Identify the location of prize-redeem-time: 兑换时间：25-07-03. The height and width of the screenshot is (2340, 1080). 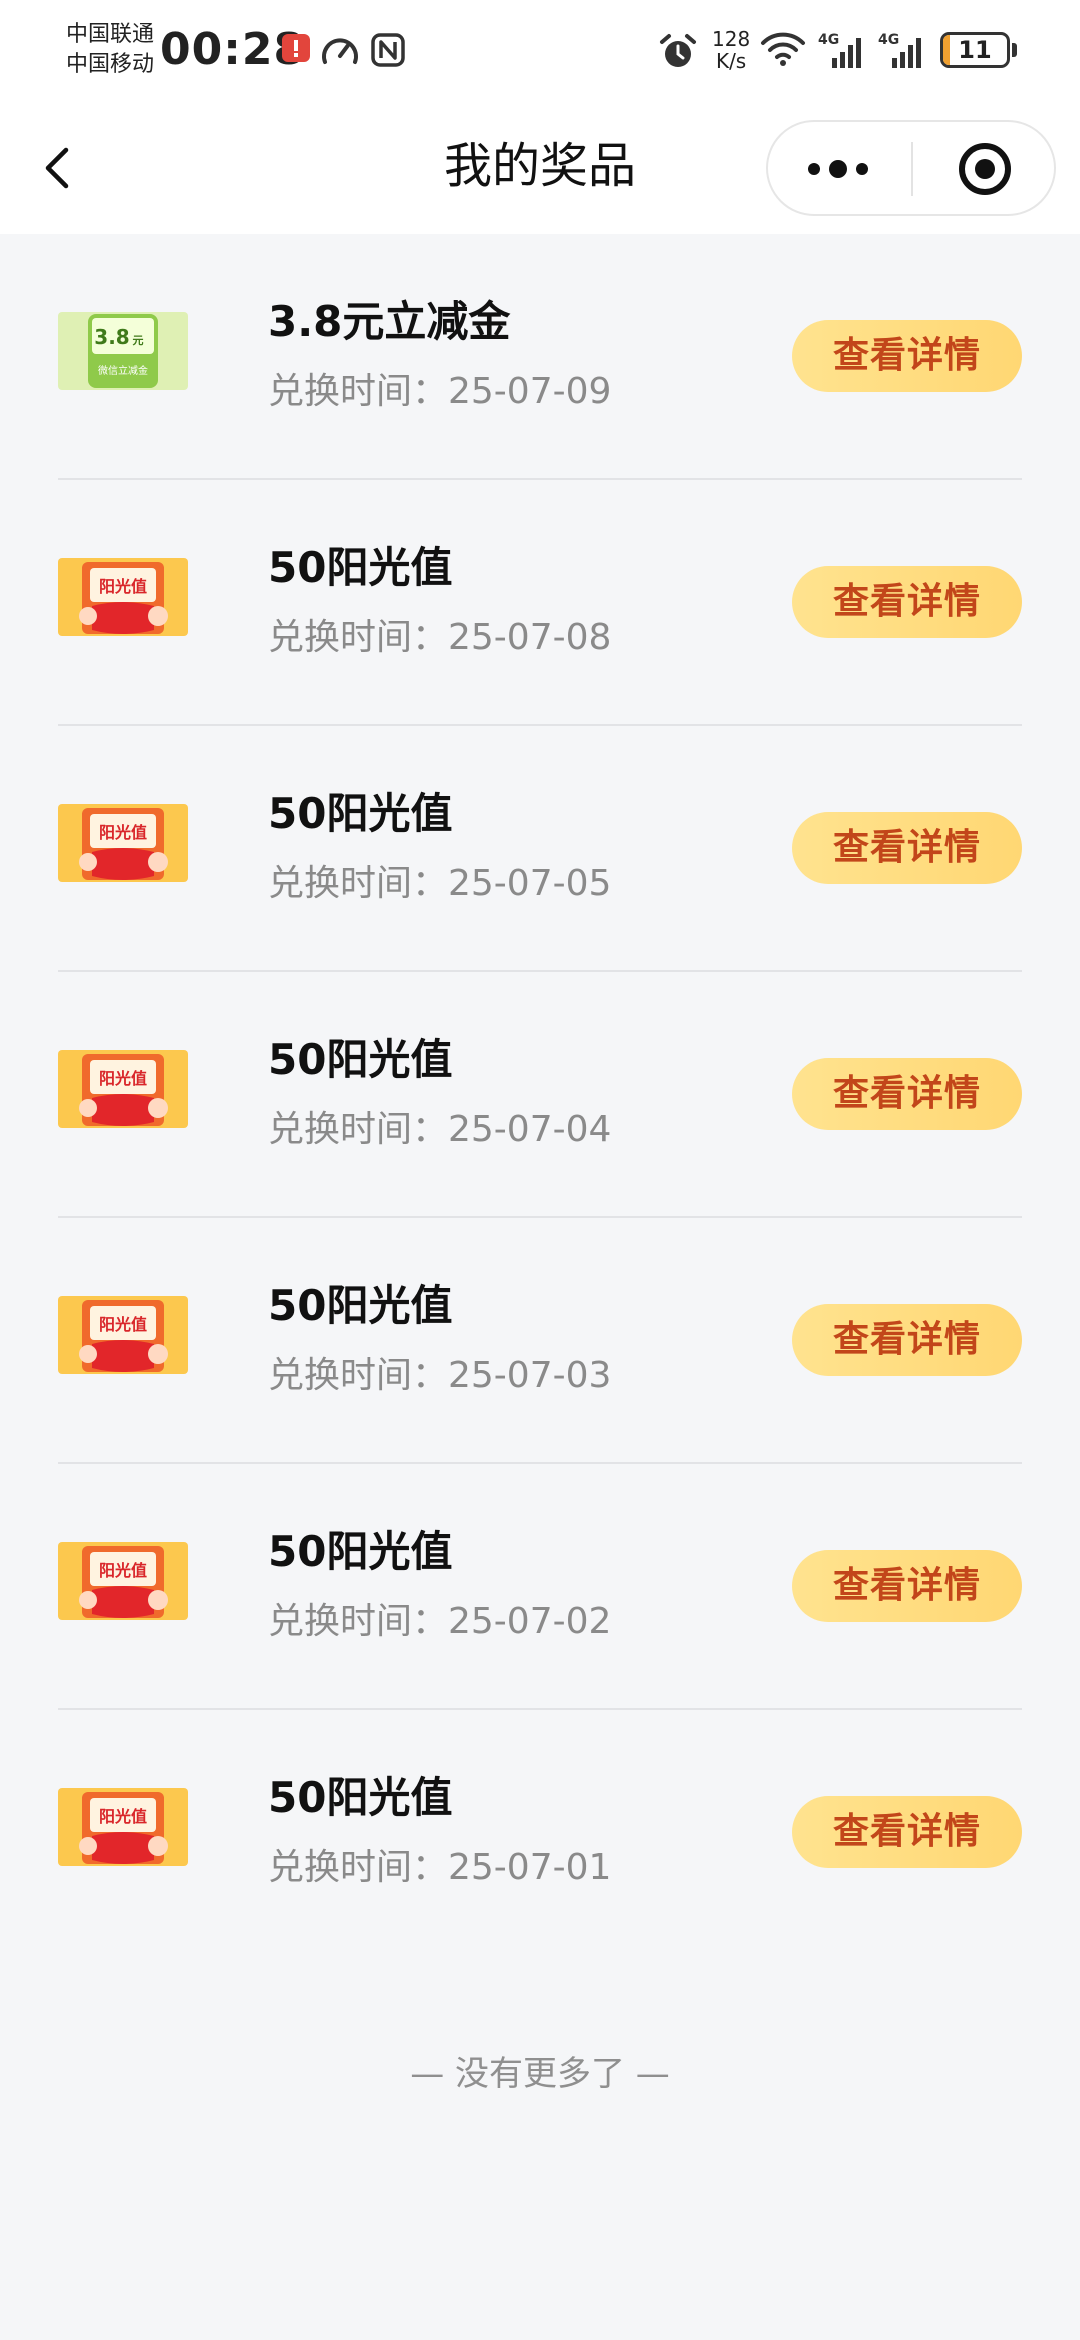
(440, 1375).